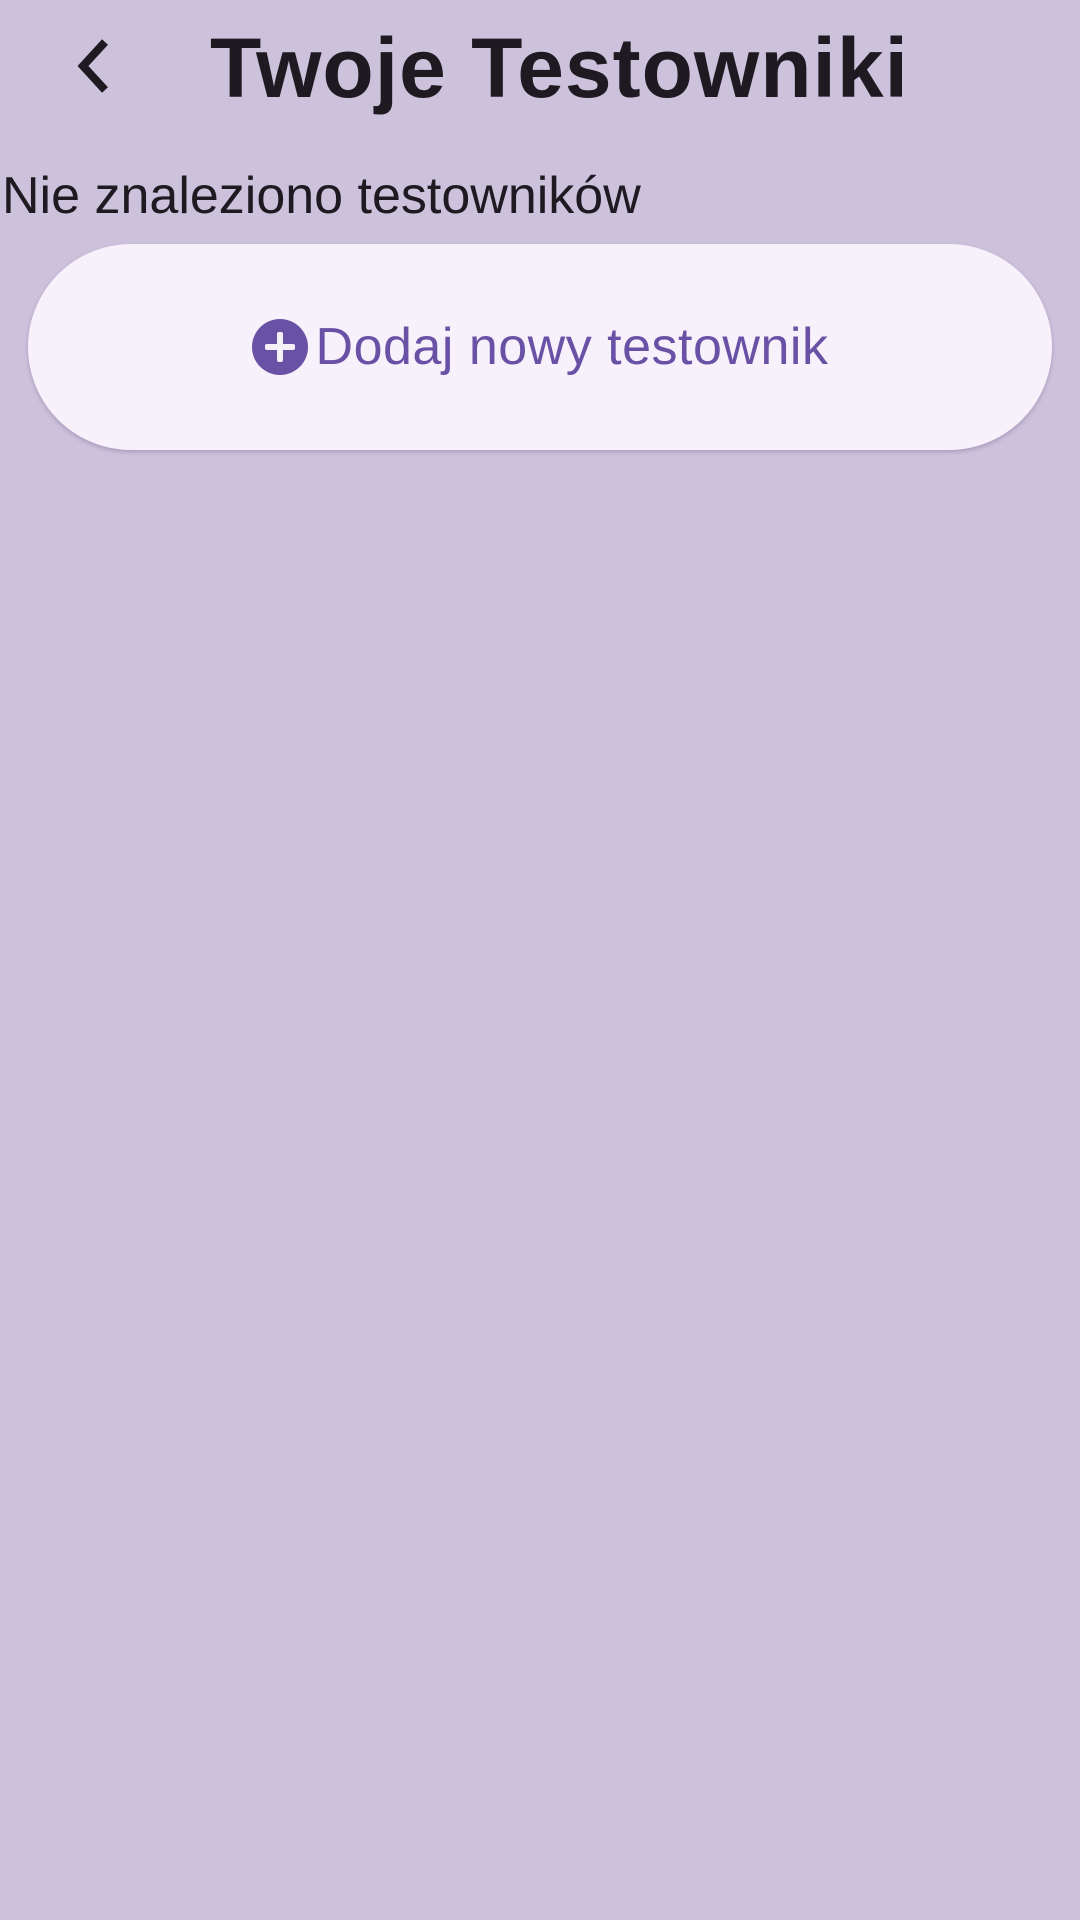 This screenshot has width=1080, height=1920. What do you see at coordinates (321, 196) in the screenshot?
I see `empty-state-message: Nie znaleziono testowników` at bounding box center [321, 196].